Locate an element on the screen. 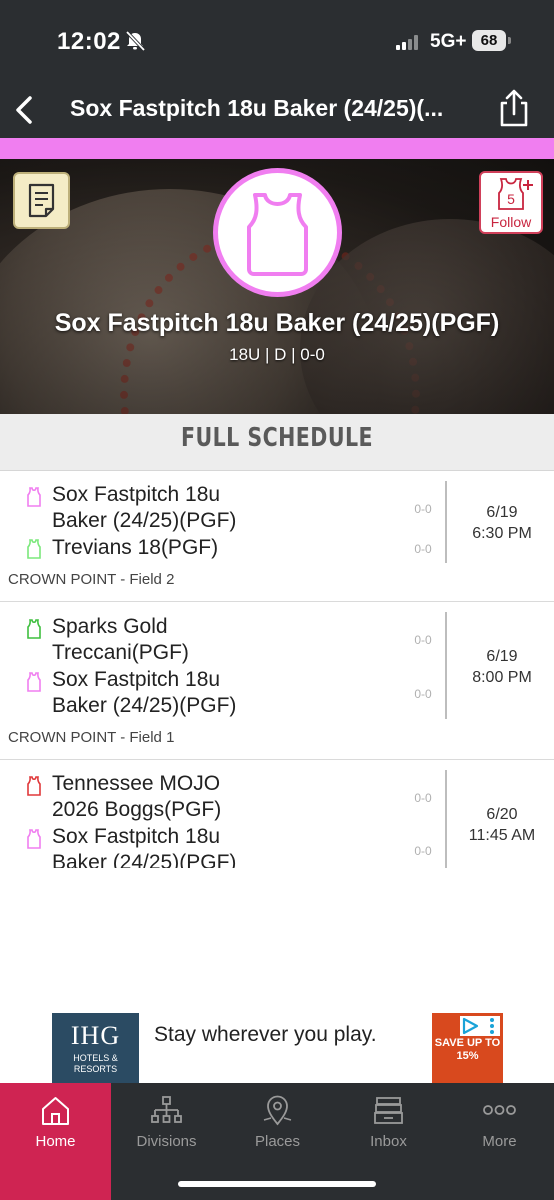 This screenshot has height=1200, width=554. schedule-title: FULL SCHEDULE is located at coordinates (277, 438).